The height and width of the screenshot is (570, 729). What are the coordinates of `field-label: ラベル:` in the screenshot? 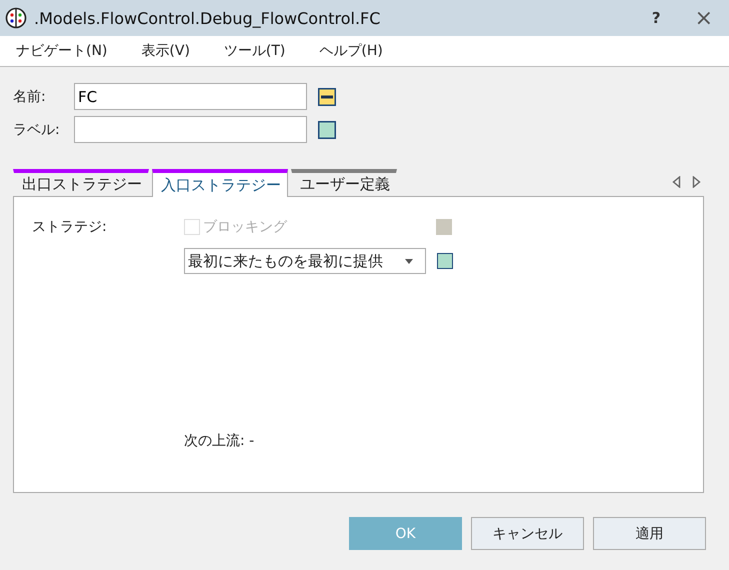 It's located at (37, 129).